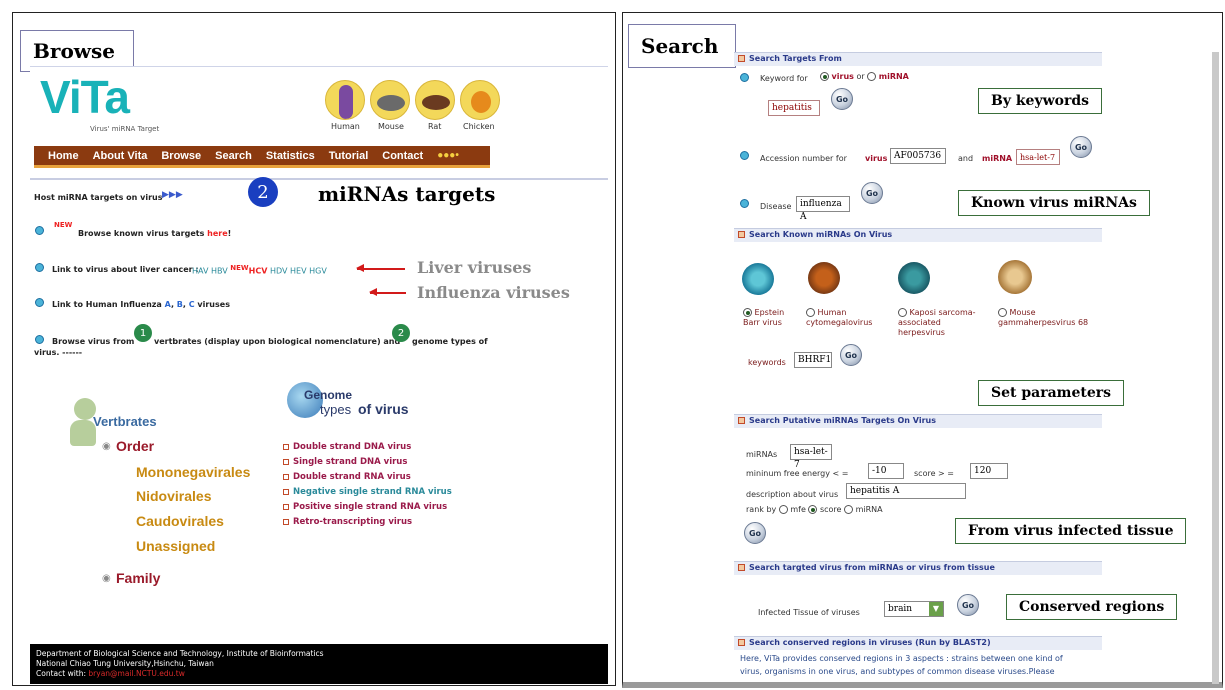 The image size is (1225, 690). What do you see at coordinates (173, 496) in the screenshot?
I see `order-nidovirales: Nidovirales` at bounding box center [173, 496].